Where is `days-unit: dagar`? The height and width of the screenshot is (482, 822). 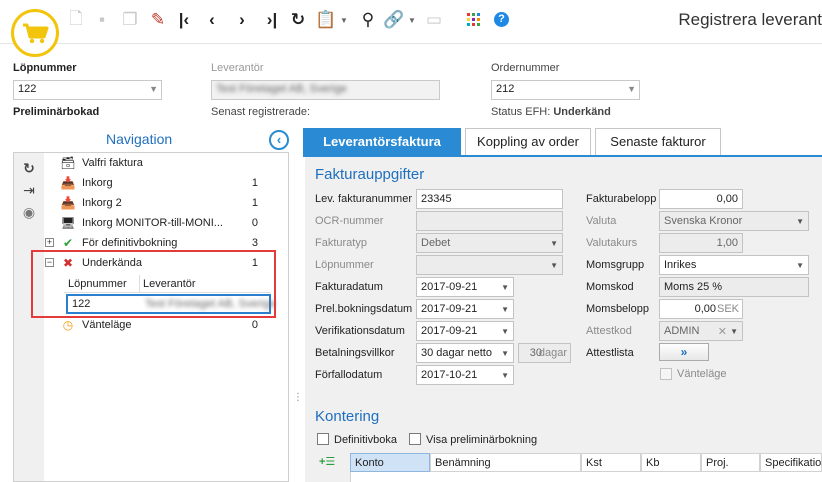
days-unit: dagar is located at coordinates (552, 353).